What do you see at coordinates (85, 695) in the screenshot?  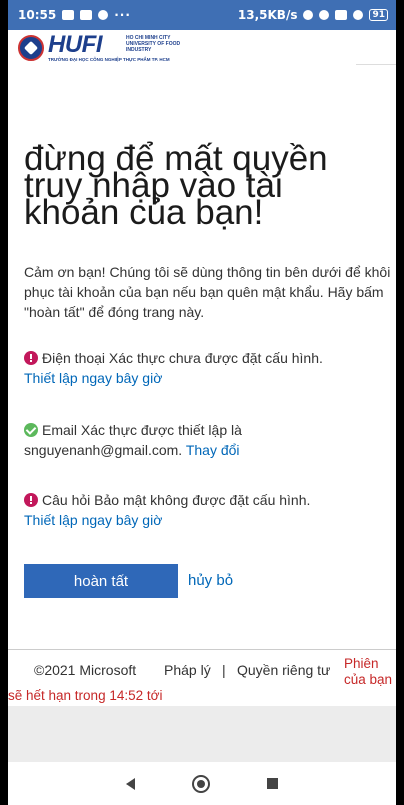 I see `session-timeout-part2: sẽ hết hạn trong 14:52 tới` at bounding box center [85, 695].